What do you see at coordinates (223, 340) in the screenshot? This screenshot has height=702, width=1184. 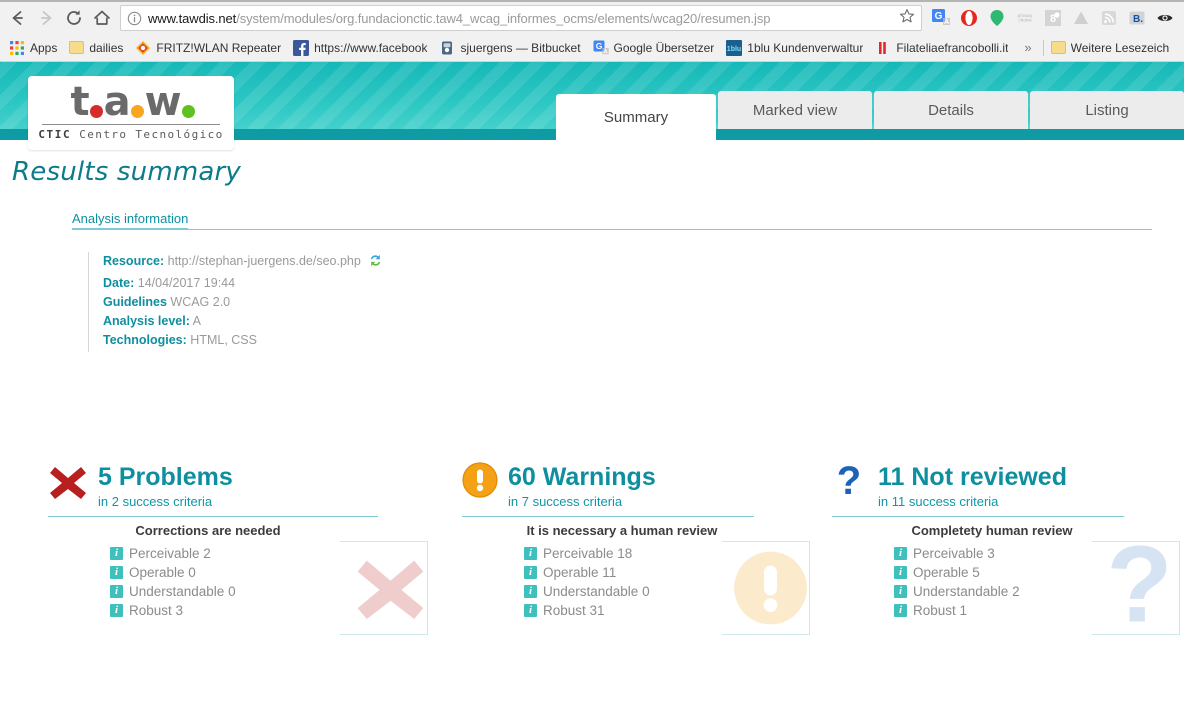 I see `field-value: HTML, CSS` at bounding box center [223, 340].